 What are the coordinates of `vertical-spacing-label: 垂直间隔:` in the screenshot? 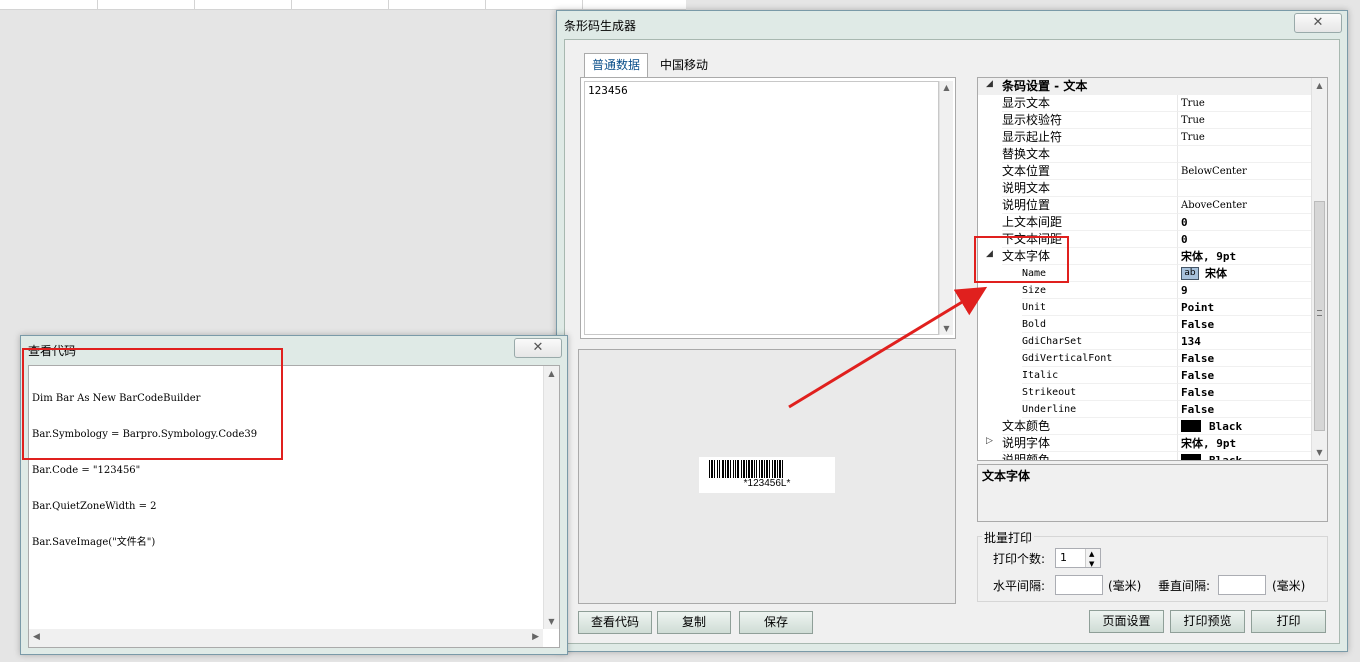 It's located at (1184, 586).